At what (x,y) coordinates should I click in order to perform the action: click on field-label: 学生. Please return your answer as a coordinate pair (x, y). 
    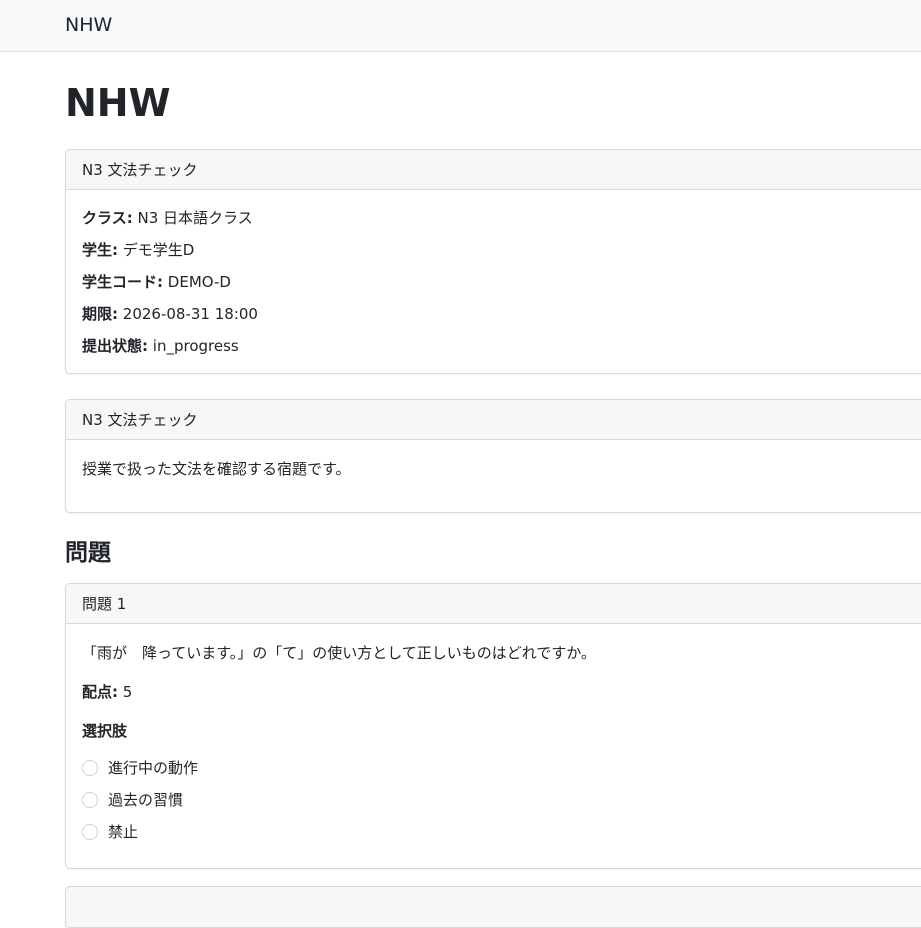
    Looking at the image, I should click on (97, 250).